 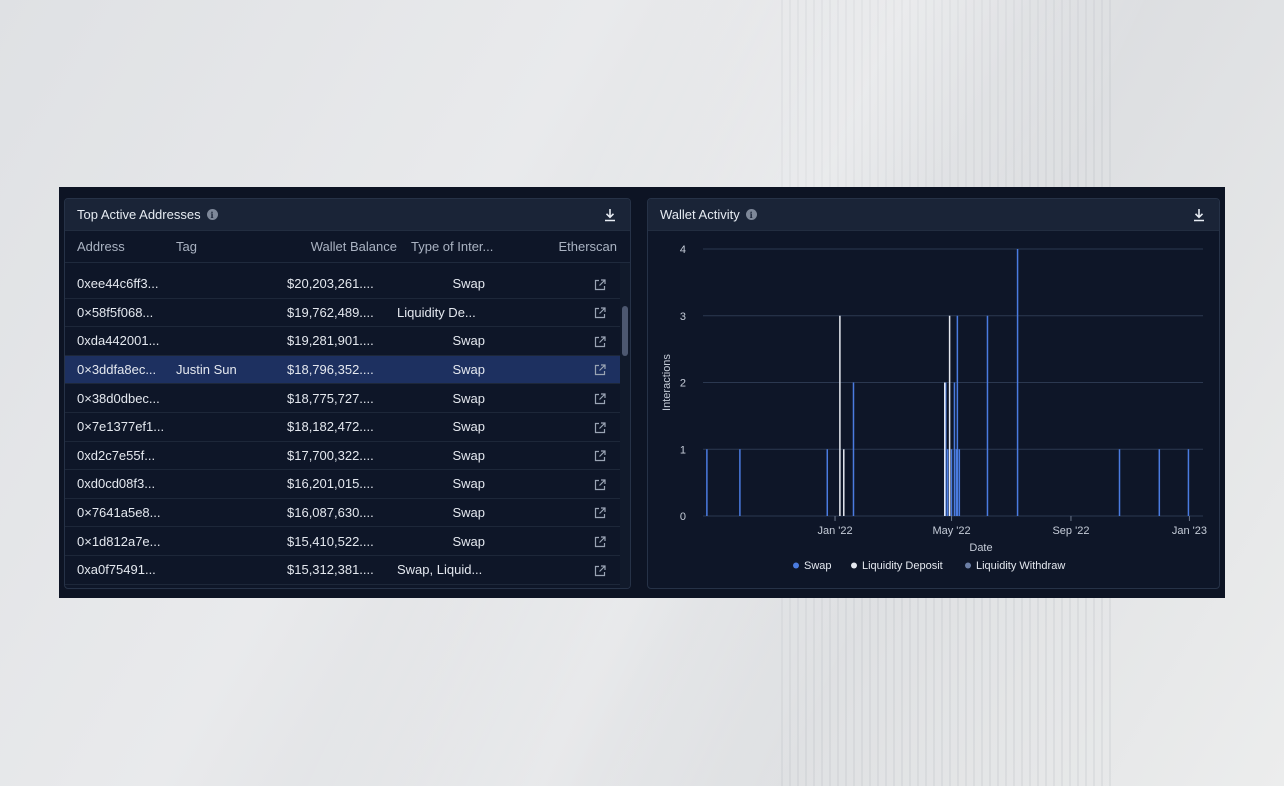 What do you see at coordinates (120, 246) in the screenshot?
I see `column-header-address: Address` at bounding box center [120, 246].